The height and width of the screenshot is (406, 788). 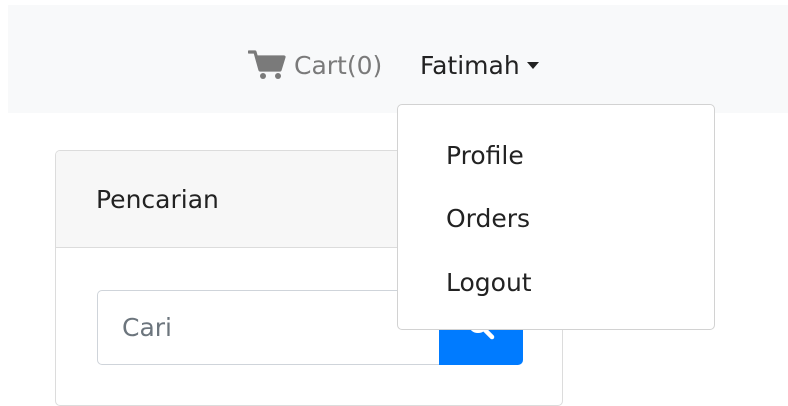 I want to click on search-input, so click(x=268, y=327).